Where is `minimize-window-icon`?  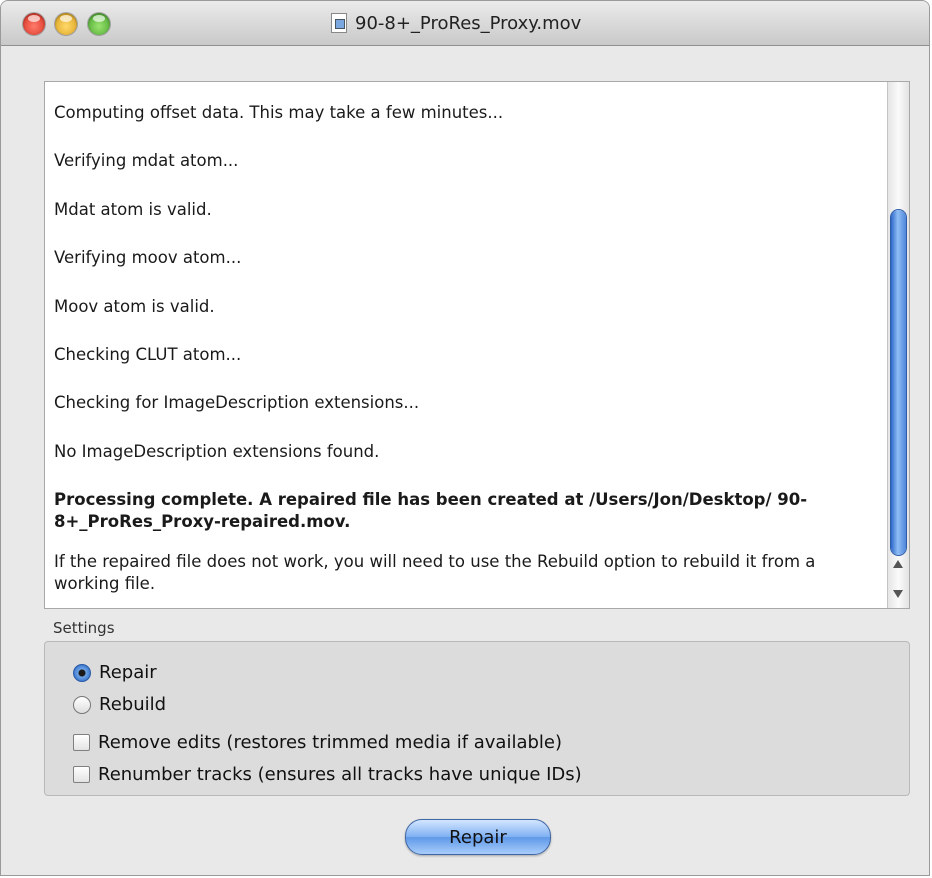
minimize-window-icon is located at coordinates (66, 24).